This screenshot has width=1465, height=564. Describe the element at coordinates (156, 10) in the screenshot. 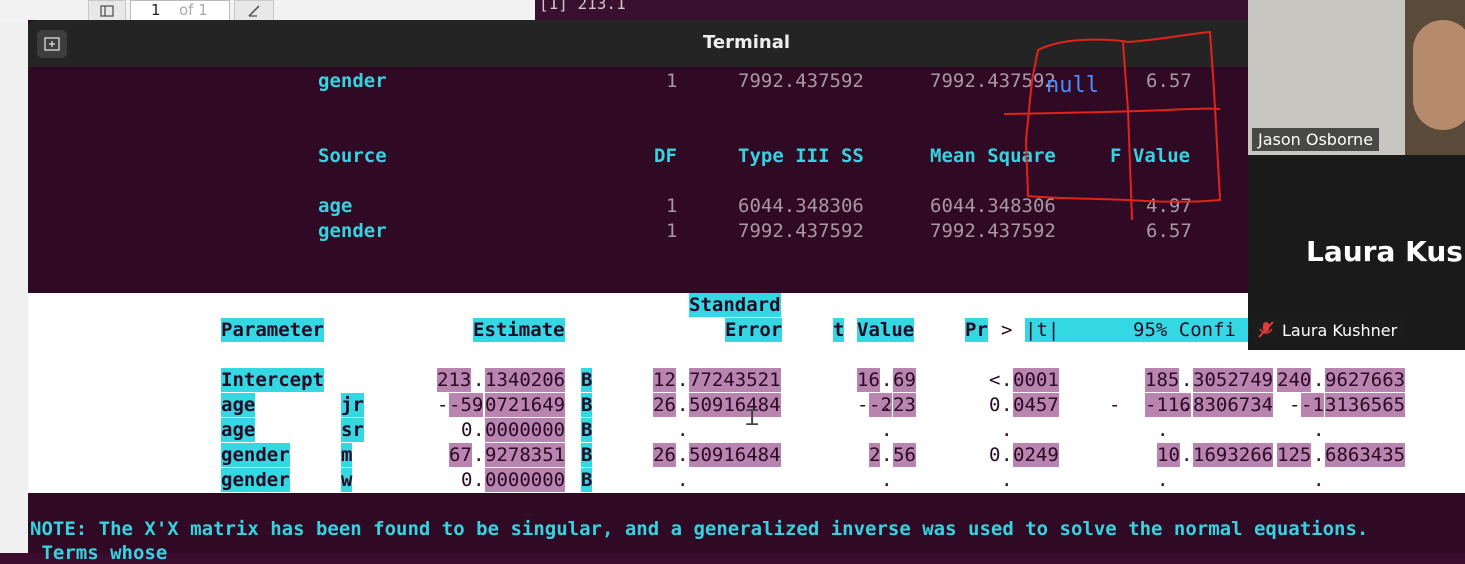

I see `page-current: 1` at that location.